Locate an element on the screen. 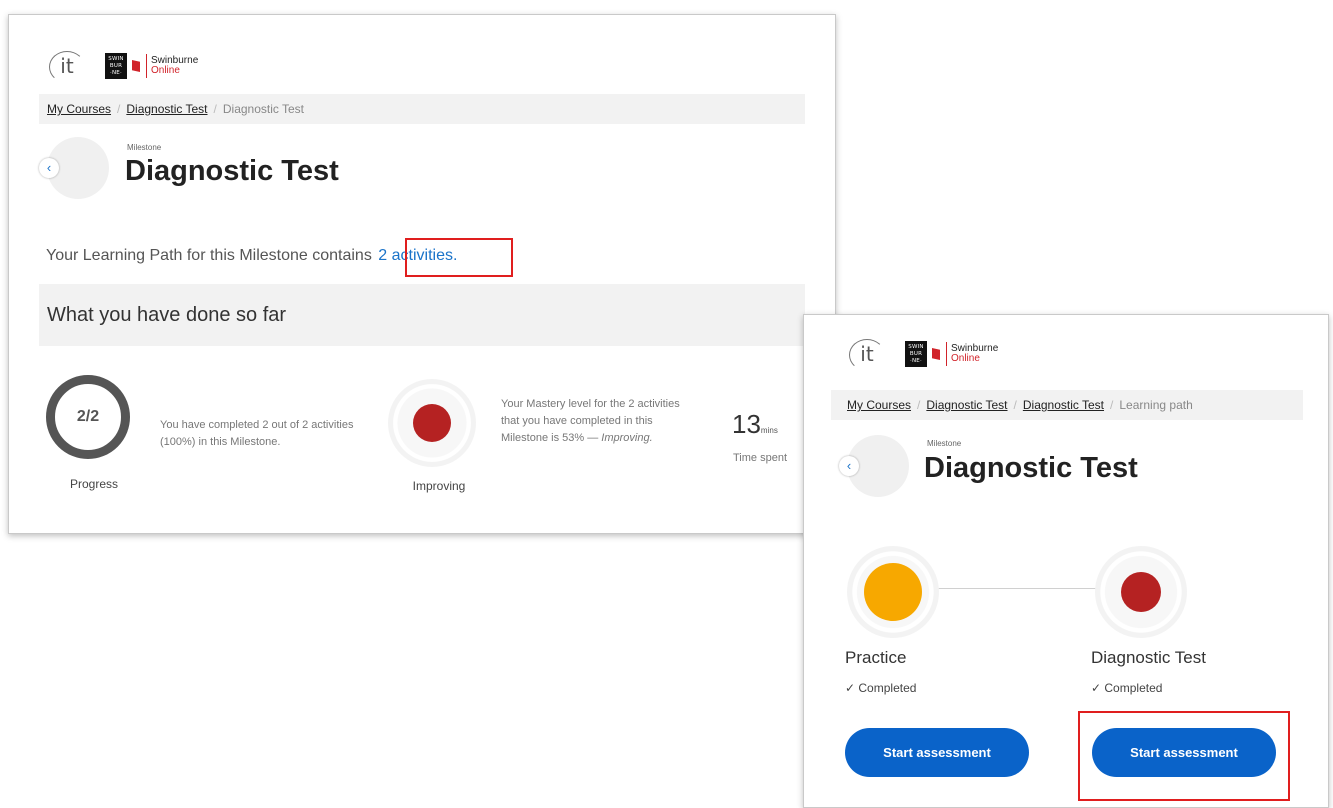 The width and height of the screenshot is (1333, 808). time-spent-value: 13mins is located at coordinates (755, 424).